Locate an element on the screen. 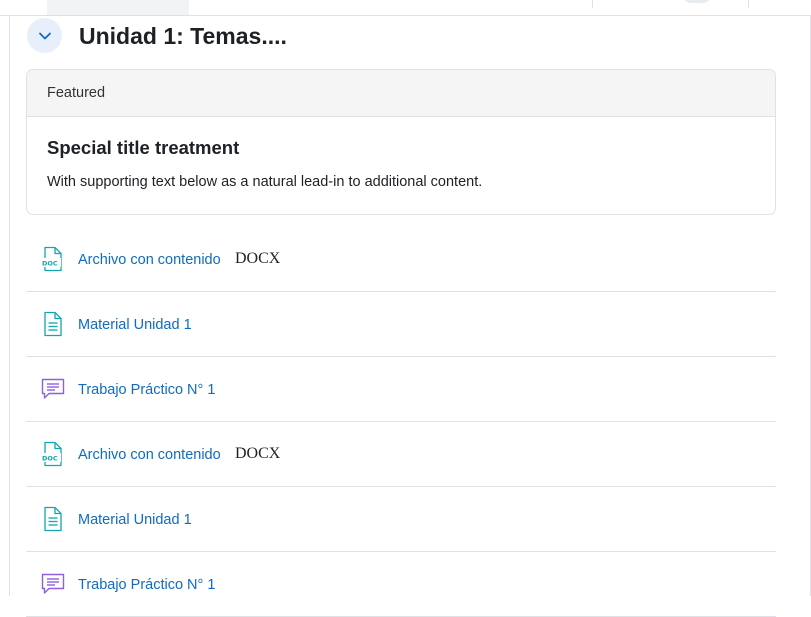  card-header: Featured is located at coordinates (401, 93).